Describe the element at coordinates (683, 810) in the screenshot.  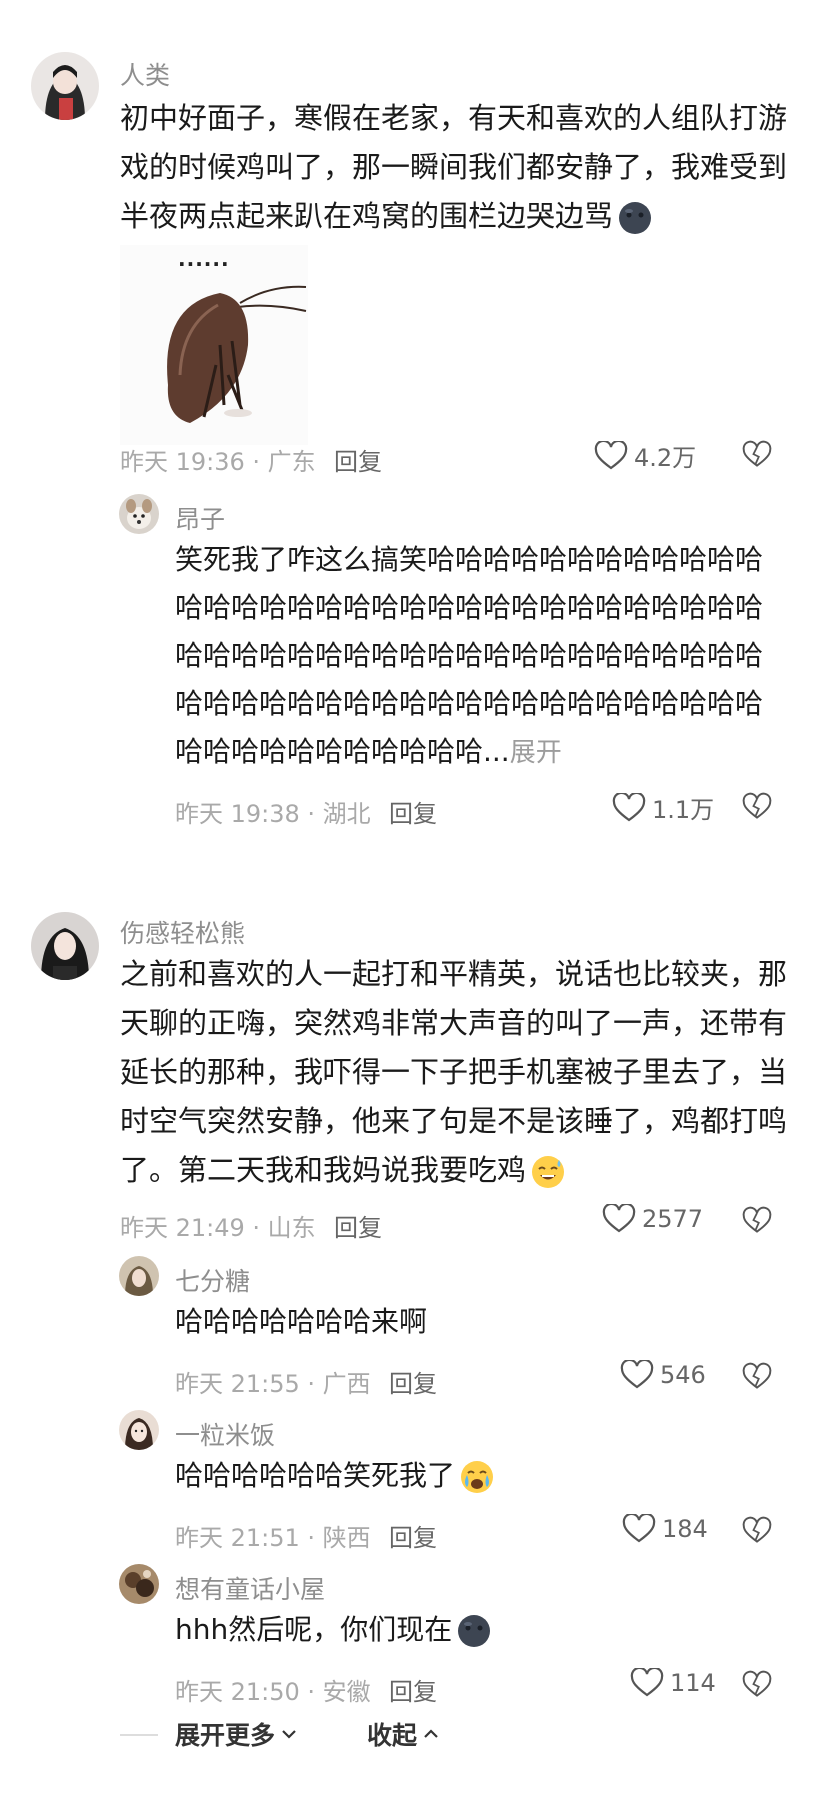
I see `like-count: 1.1万` at that location.